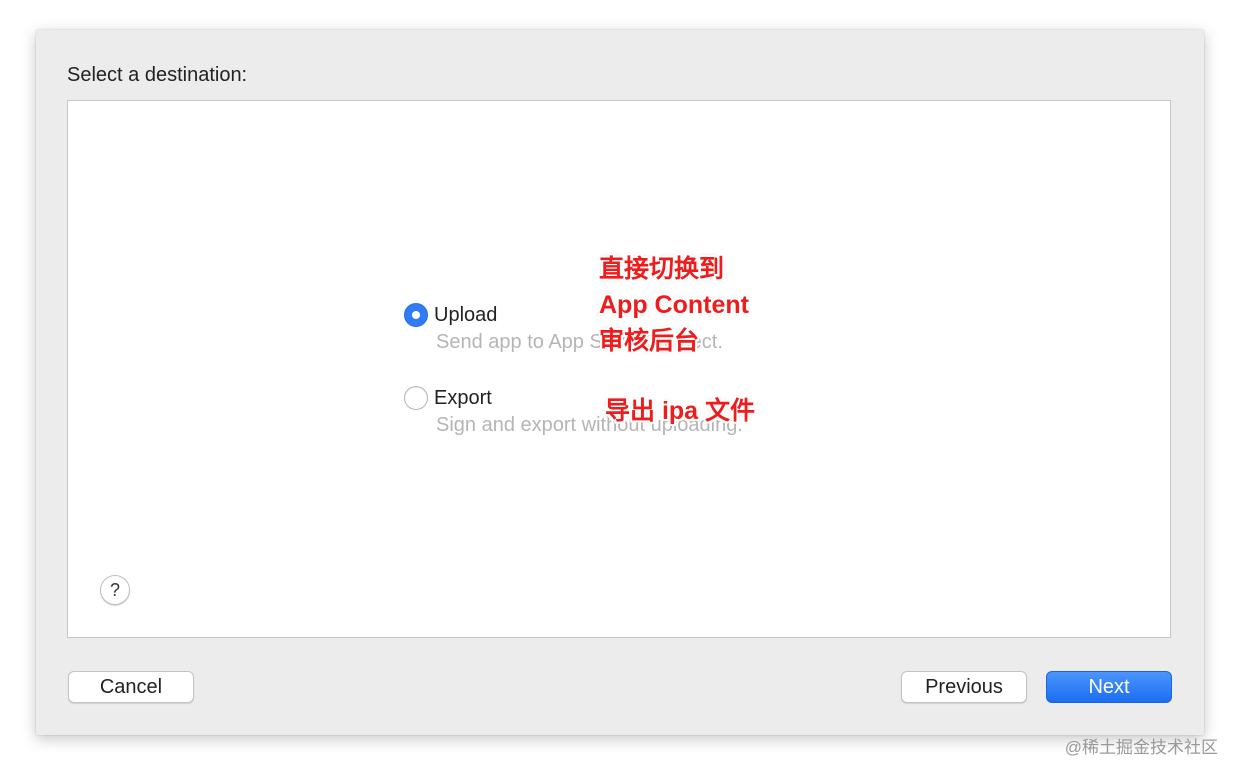 This screenshot has width=1240, height=778. What do you see at coordinates (680, 411) in the screenshot?
I see `export-annotation: 导出 ipa 文件` at bounding box center [680, 411].